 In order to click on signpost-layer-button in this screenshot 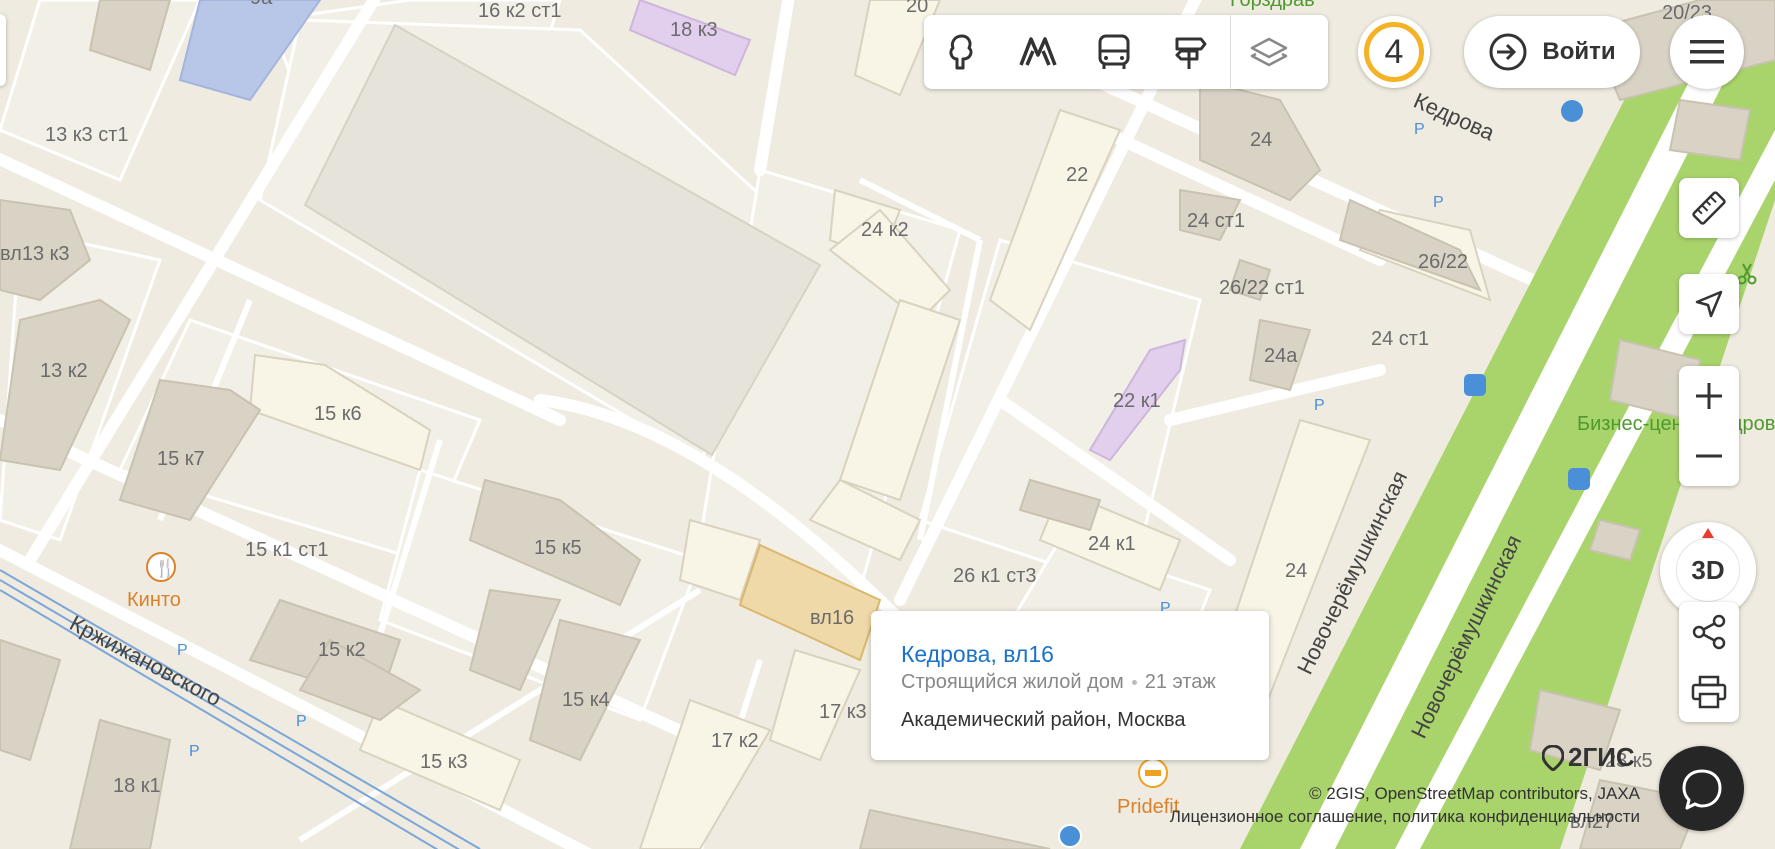, I will do `click(1190, 52)`.